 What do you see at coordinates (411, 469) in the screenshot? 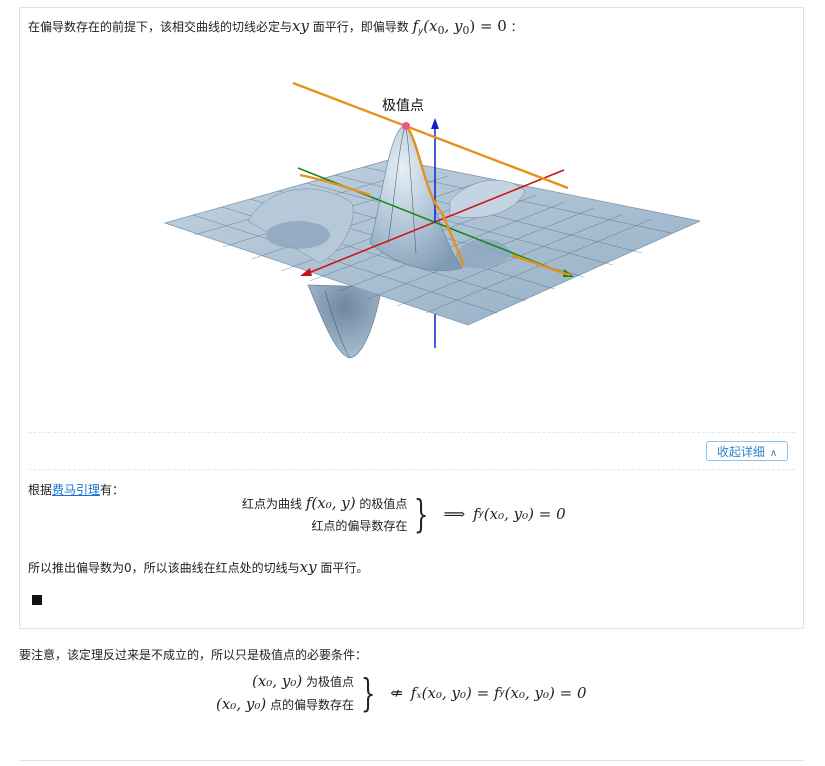
I see `dashed-divider-bottom` at bounding box center [411, 469].